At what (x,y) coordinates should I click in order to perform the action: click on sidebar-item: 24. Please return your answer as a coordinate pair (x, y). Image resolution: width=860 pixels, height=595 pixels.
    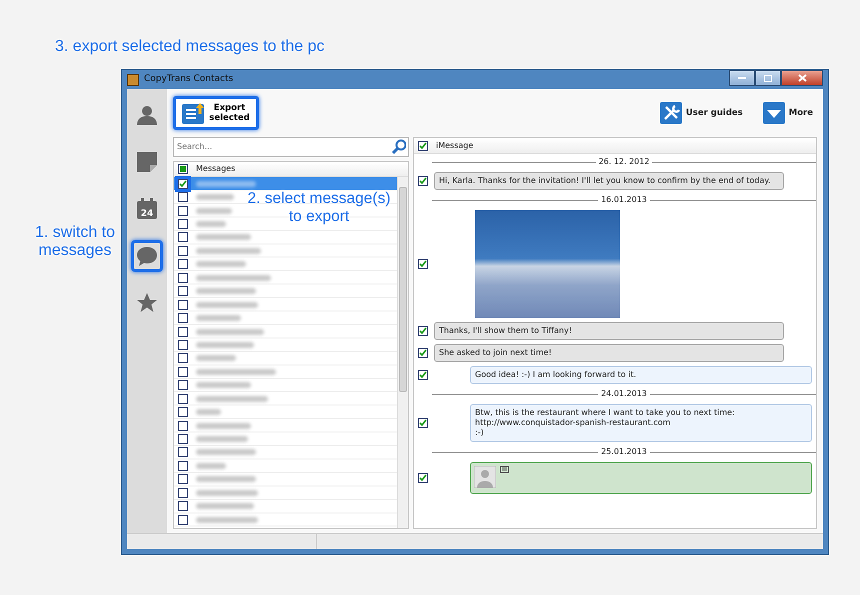
    Looking at the image, I should click on (147, 209).